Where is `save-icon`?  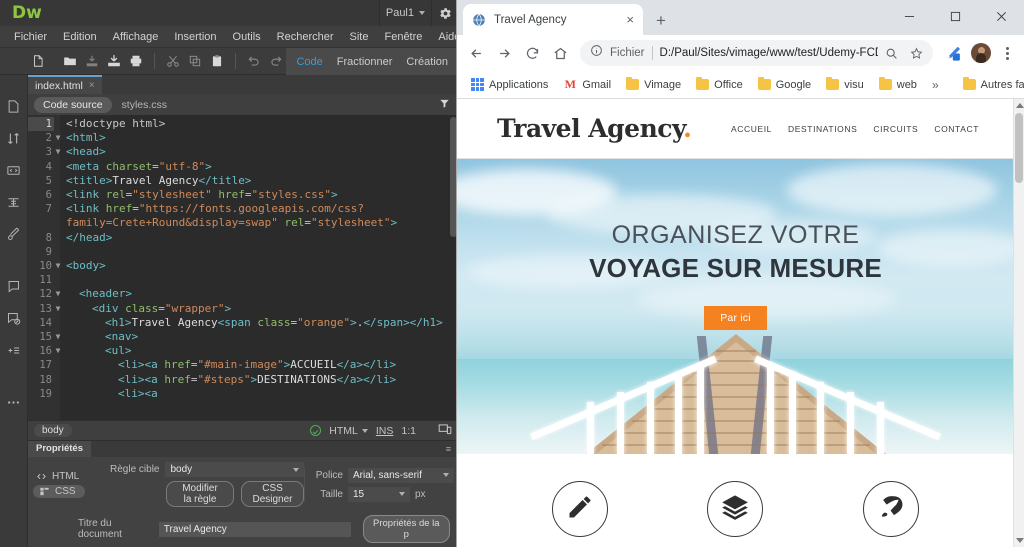 save-icon is located at coordinates (92, 61).